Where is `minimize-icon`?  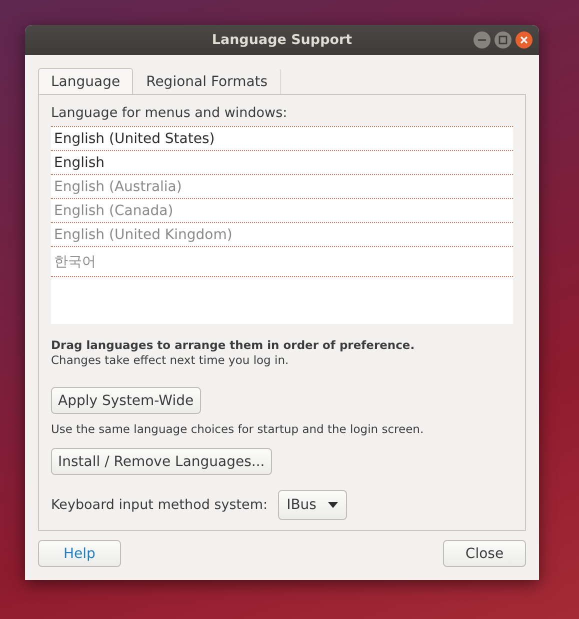 minimize-icon is located at coordinates (482, 40).